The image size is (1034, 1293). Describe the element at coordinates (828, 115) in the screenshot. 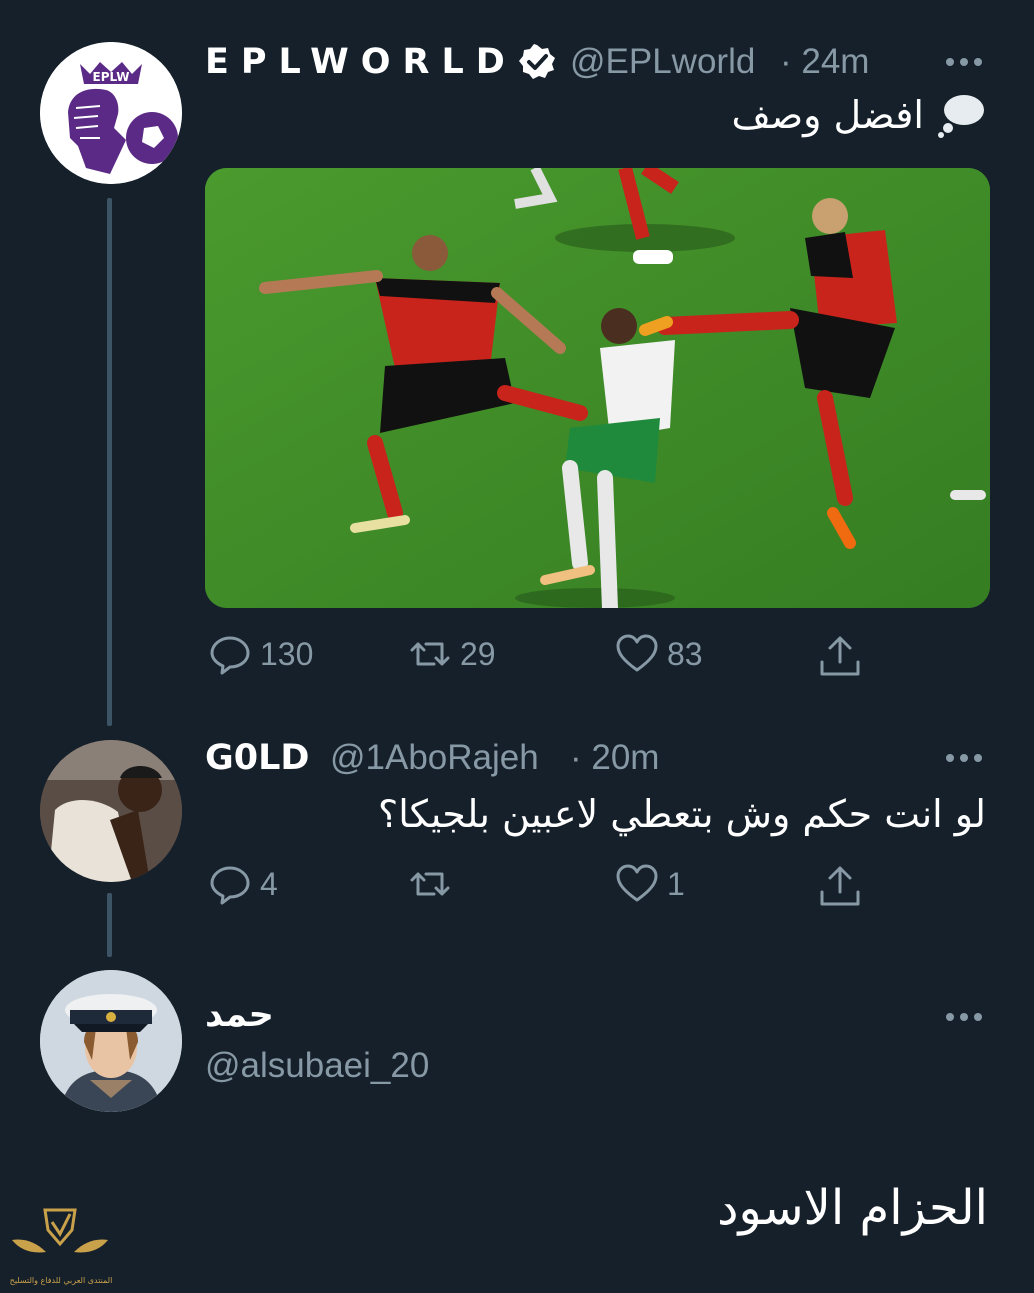

I see `tweet-text: افضل وصف` at that location.